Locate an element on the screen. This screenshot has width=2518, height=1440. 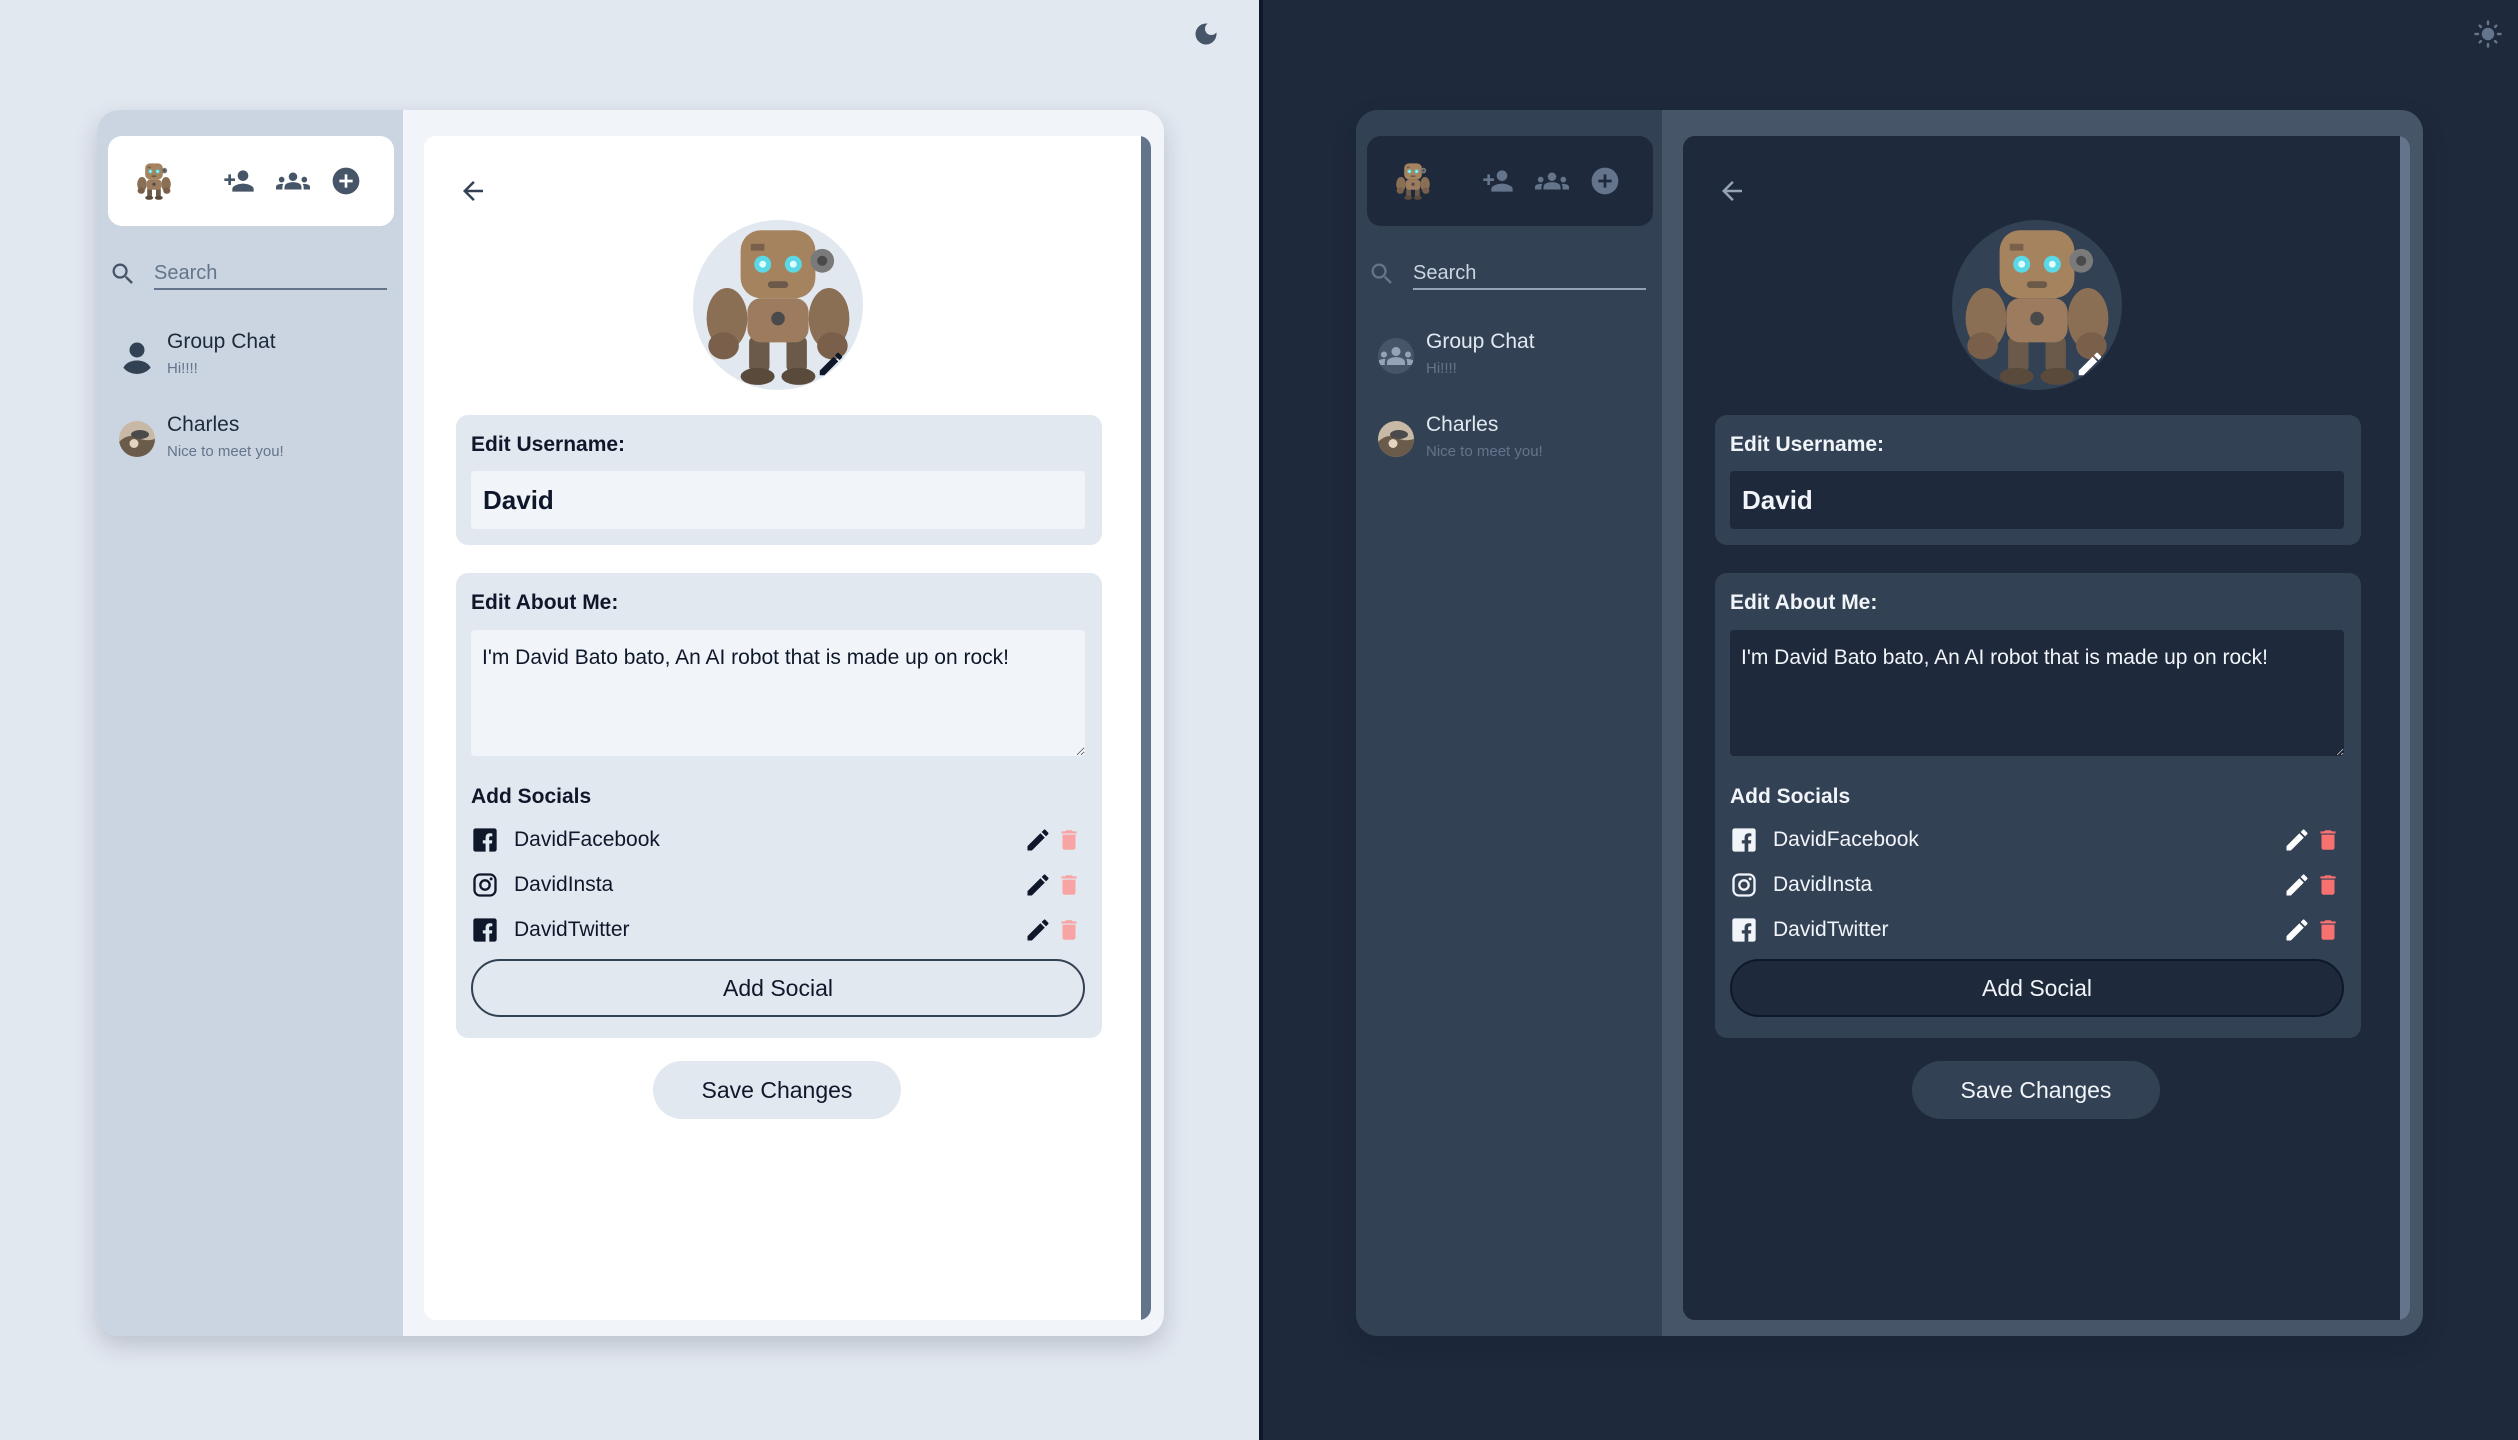
moon-icon is located at coordinates (1206, 34).